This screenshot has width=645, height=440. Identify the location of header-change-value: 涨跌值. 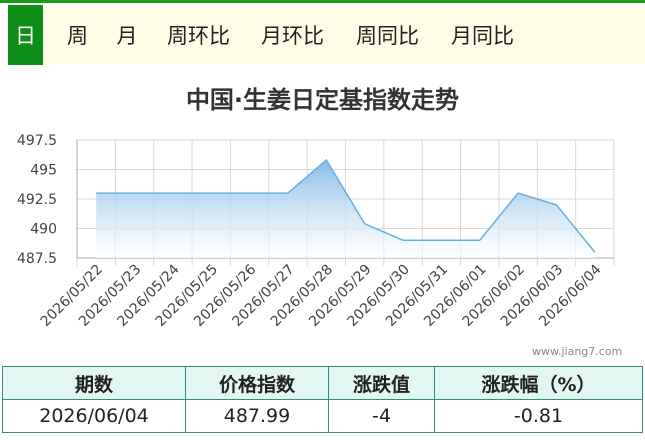
(381, 383).